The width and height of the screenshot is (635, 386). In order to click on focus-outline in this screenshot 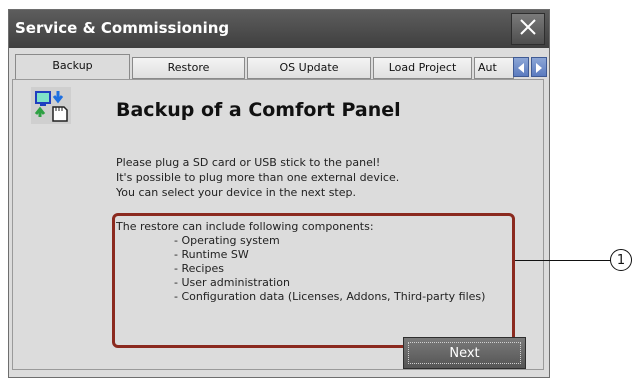, I will do `click(464, 353)`.